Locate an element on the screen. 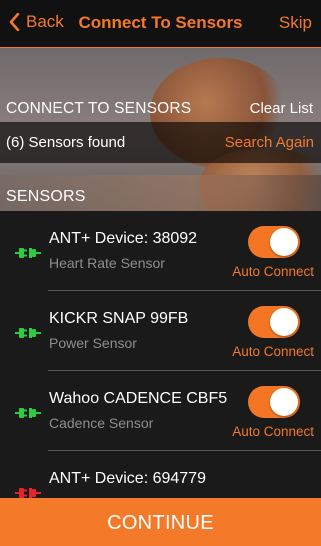 Image resolution: width=321 pixels, height=546 pixels. sensors-found-count: (6) Sensors found is located at coordinates (66, 142).